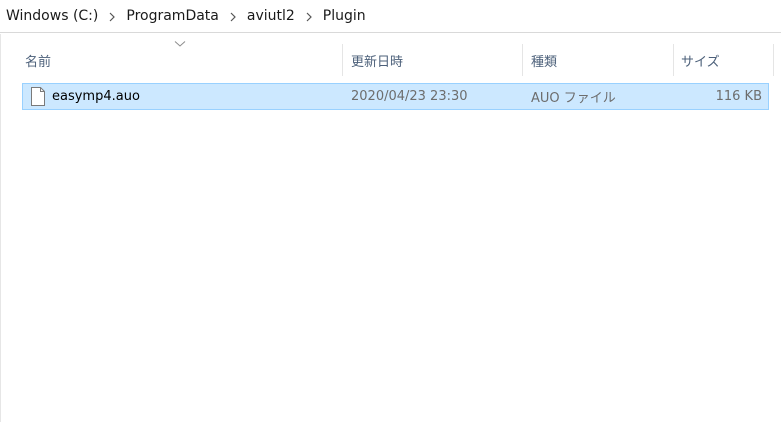 The height and width of the screenshot is (422, 781). Describe the element at coordinates (182, 60) in the screenshot. I see `column-header-name: 名前` at that location.